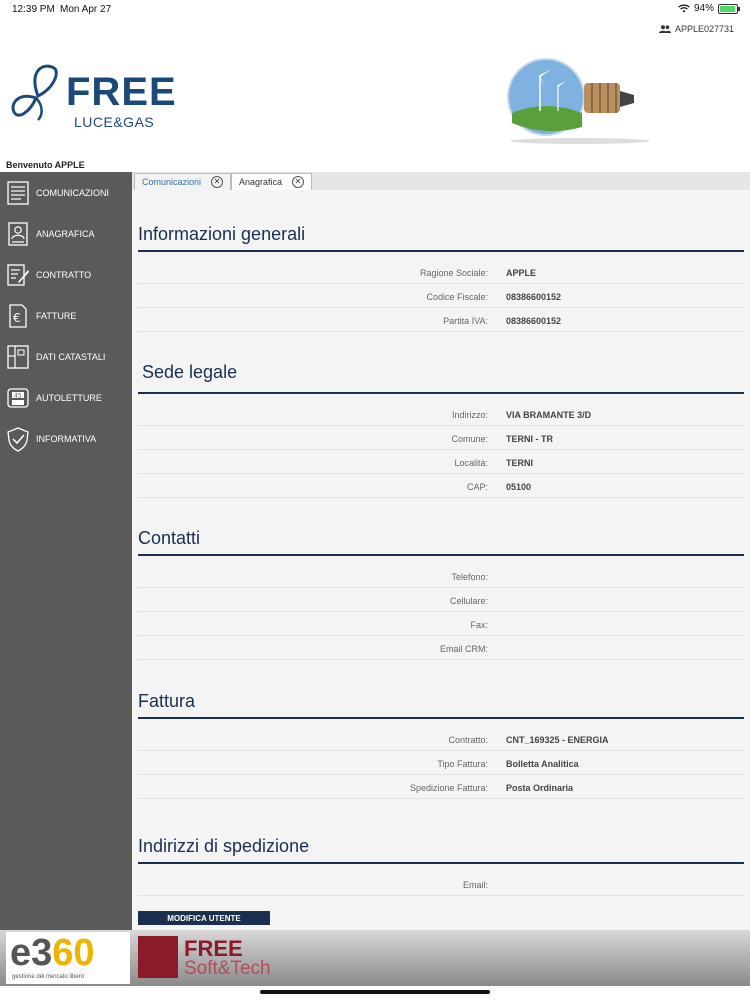 This screenshot has width=750, height=1000. I want to click on info-row: Ragione Sociale: APPLE, so click(441, 272).